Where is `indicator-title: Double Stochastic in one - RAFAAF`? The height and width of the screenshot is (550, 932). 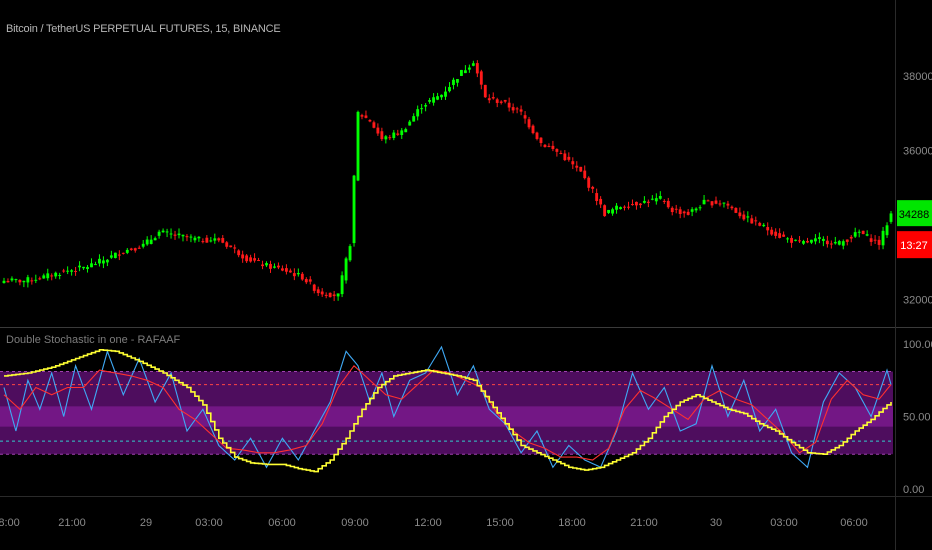 indicator-title: Double Stochastic in one - RAFAAF is located at coordinates (93, 340).